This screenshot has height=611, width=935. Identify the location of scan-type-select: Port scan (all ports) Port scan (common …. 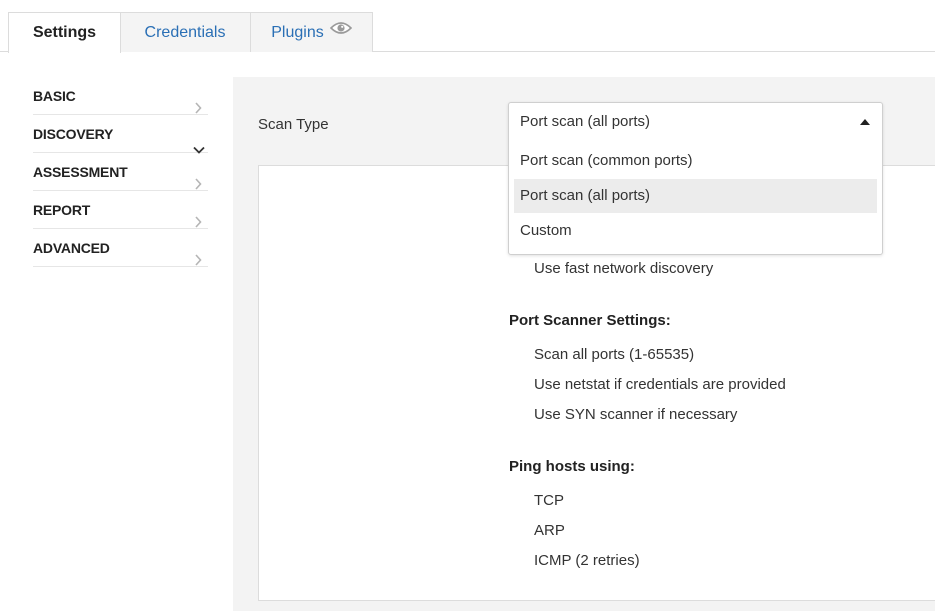
(695, 178).